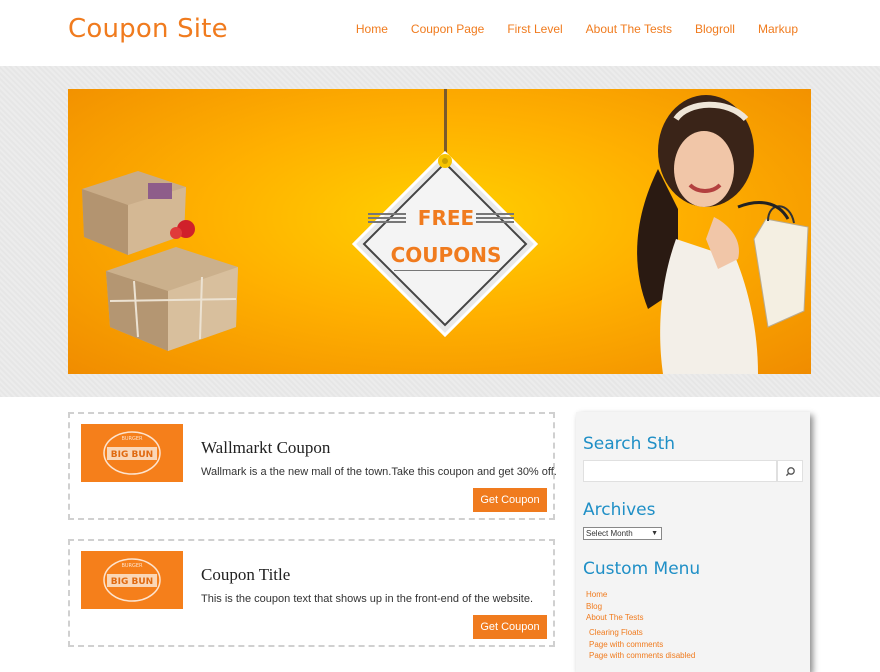 This screenshot has width=880, height=672. Describe the element at coordinates (245, 575) in the screenshot. I see `coupon-title: Coupon Title` at that location.